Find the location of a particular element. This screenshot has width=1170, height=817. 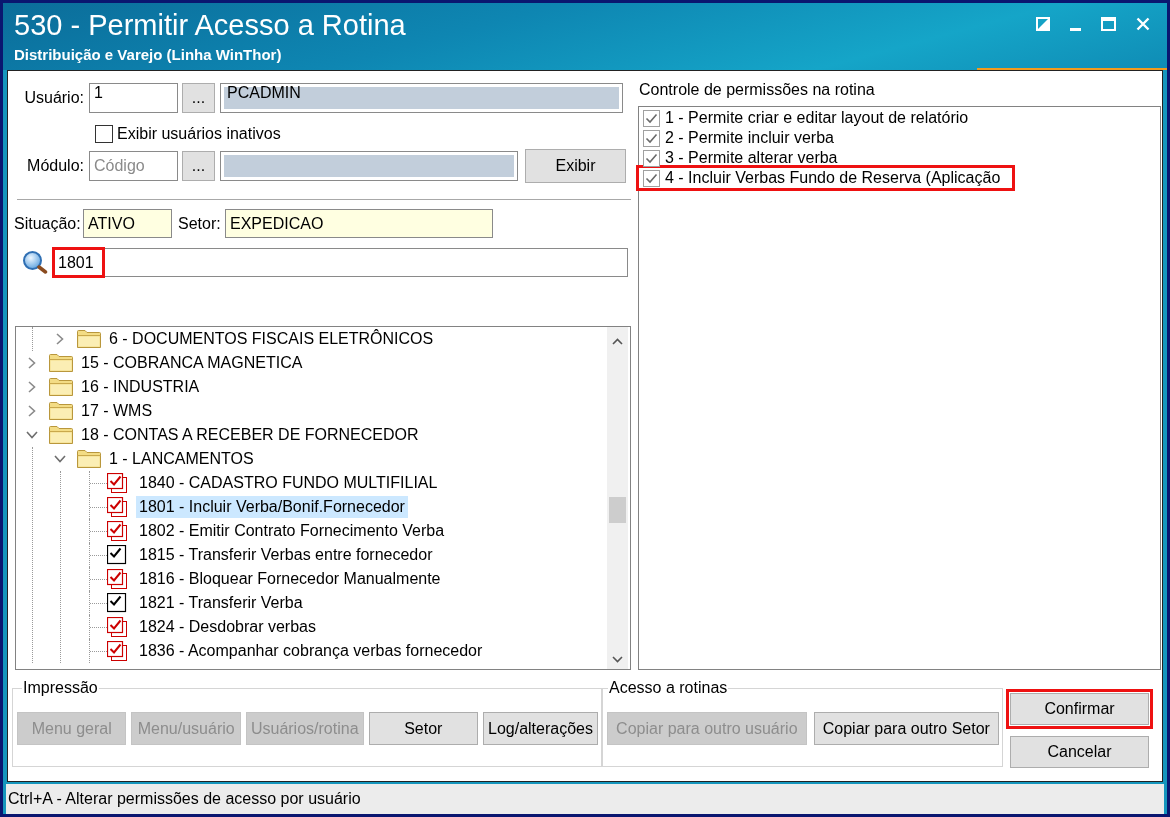

group-title: Impressão is located at coordinates (60, 688).